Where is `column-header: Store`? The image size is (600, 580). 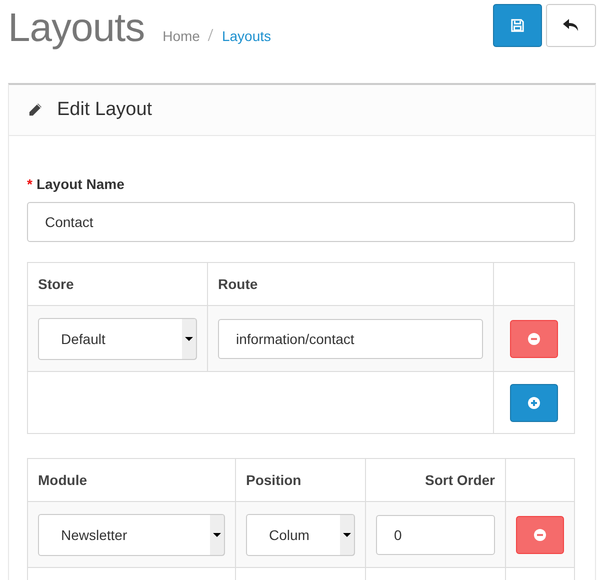
column-header: Store is located at coordinates (118, 284).